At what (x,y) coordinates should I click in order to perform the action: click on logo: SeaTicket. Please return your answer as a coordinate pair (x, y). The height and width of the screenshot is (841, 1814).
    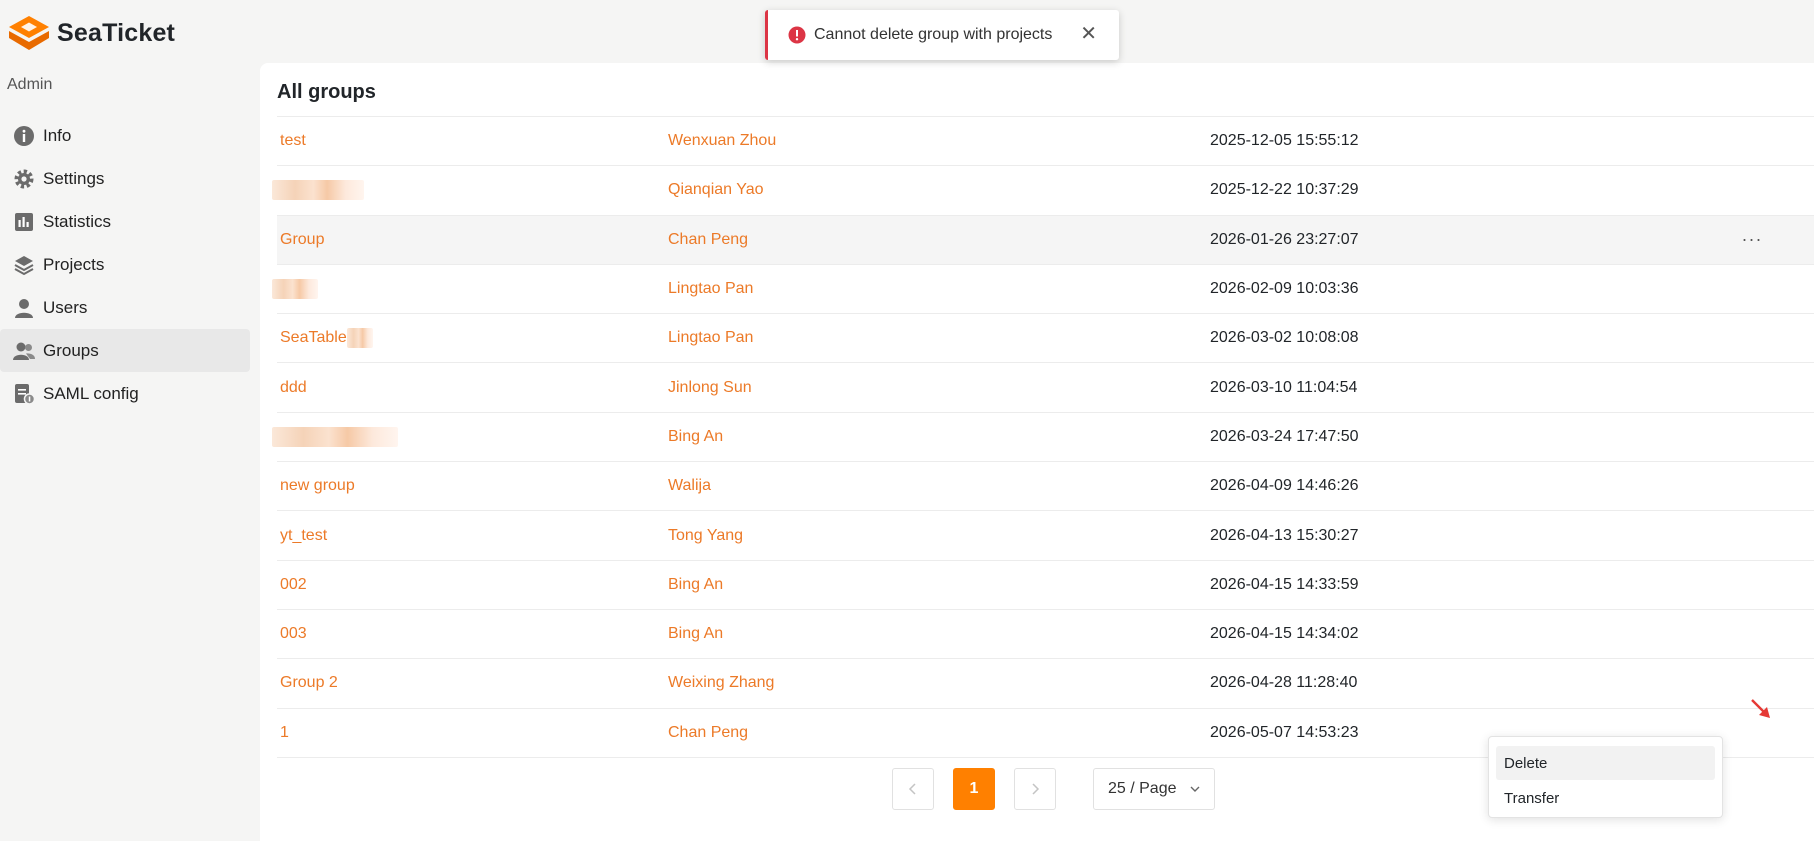
    Looking at the image, I should click on (91, 33).